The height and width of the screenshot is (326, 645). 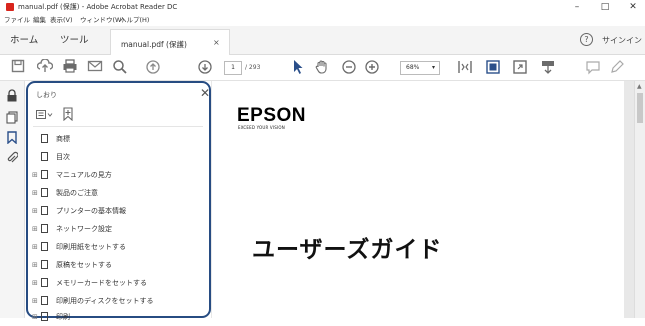 I want to click on bookmark-item: 商標, so click(x=118, y=140).